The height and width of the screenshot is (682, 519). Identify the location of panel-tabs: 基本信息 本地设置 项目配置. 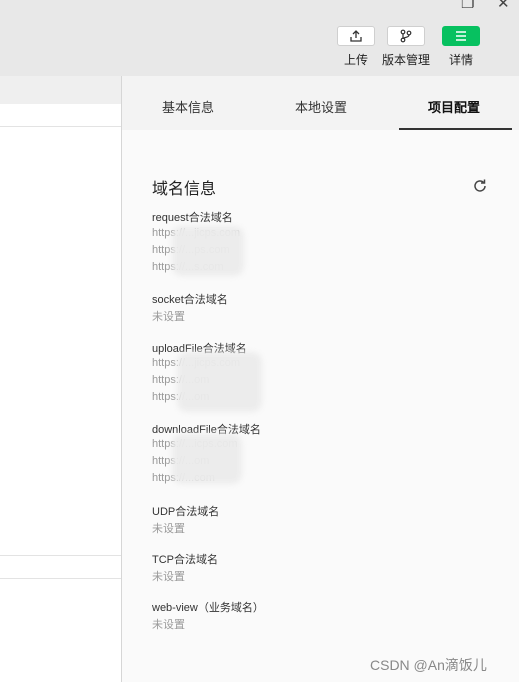
(320, 103).